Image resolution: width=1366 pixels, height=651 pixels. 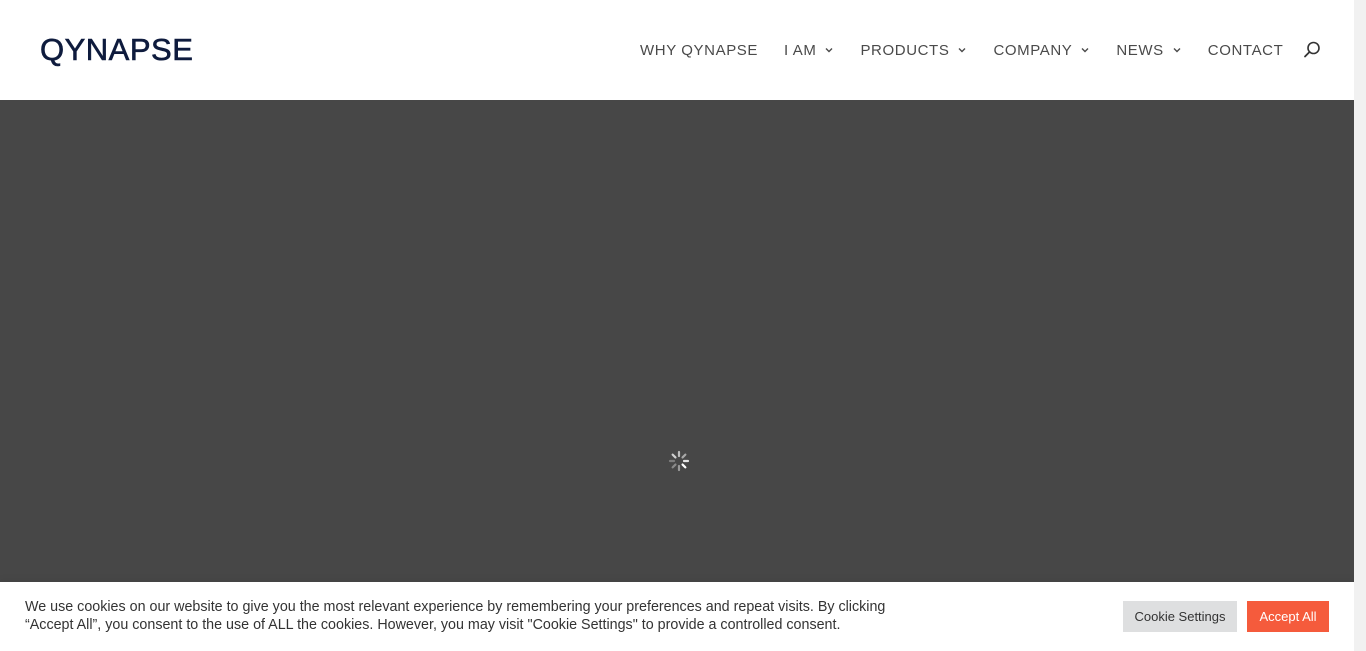 What do you see at coordinates (1140, 50) in the screenshot?
I see `nav-item-label: NEWS` at bounding box center [1140, 50].